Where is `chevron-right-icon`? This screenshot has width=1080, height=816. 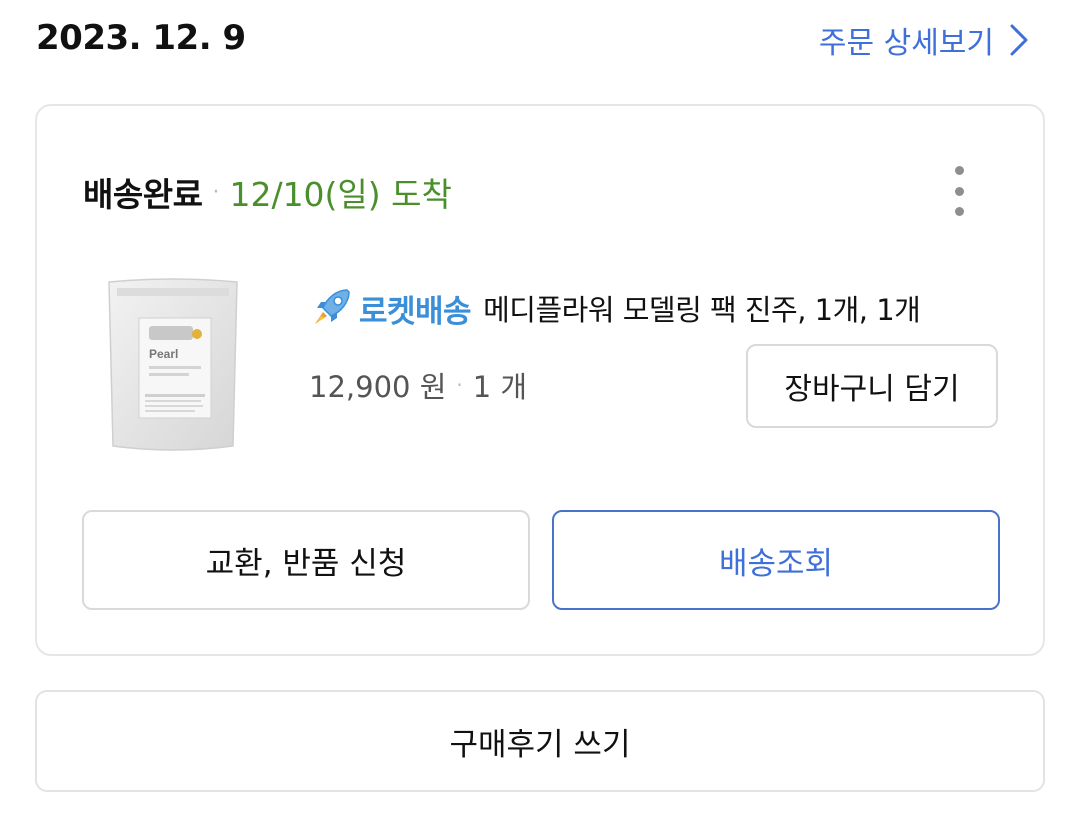 chevron-right-icon is located at coordinates (1019, 40).